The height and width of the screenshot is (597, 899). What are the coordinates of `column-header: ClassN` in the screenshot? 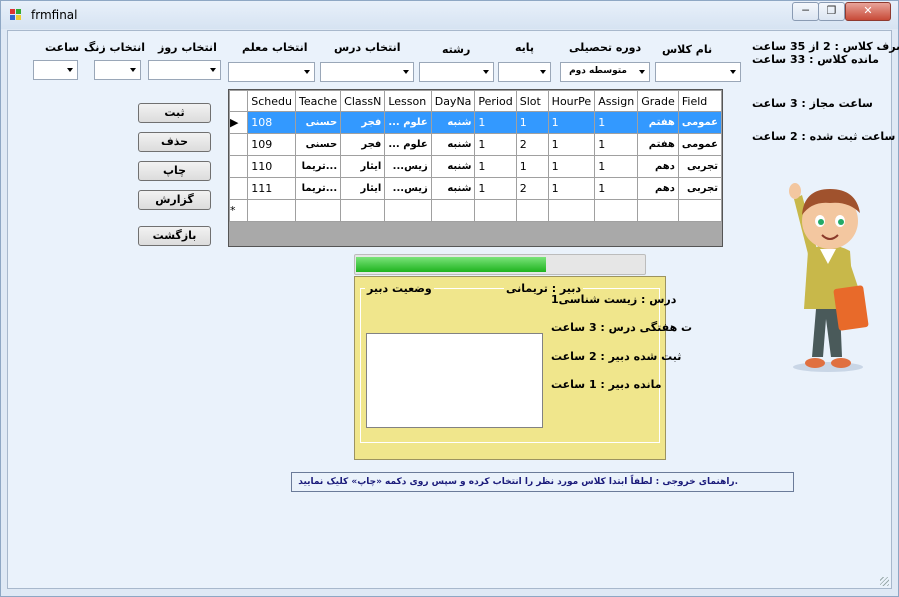 It's located at (363, 101).